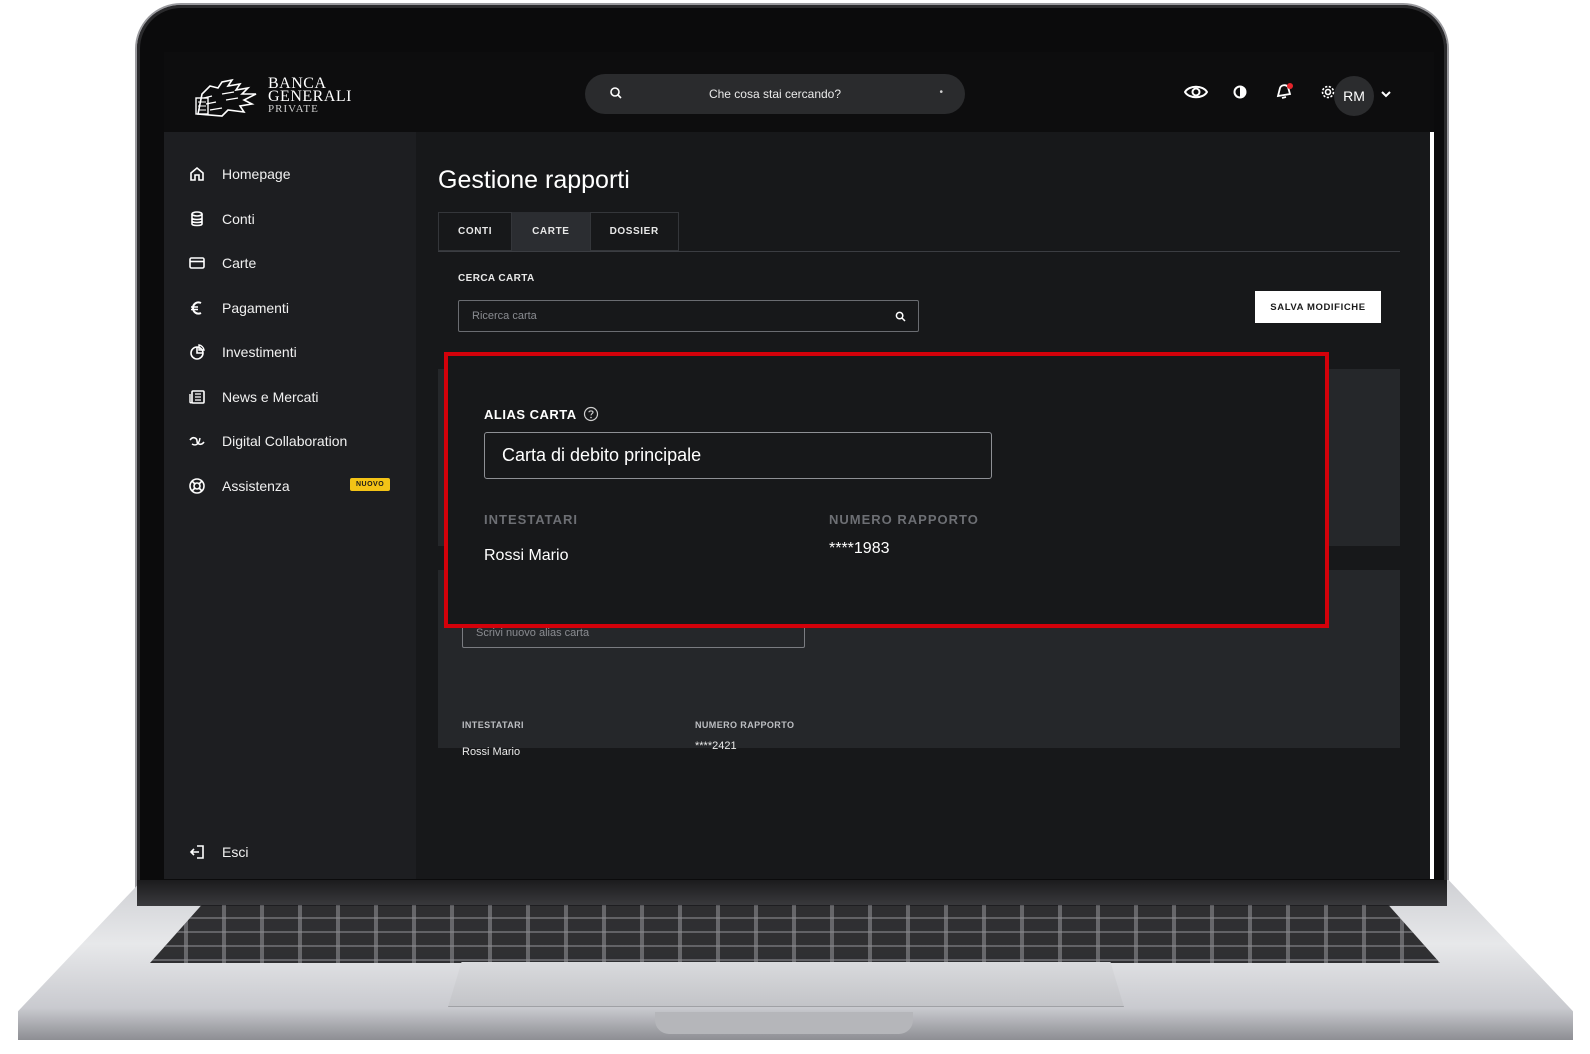 The height and width of the screenshot is (1054, 1590). What do you see at coordinates (197, 441) in the screenshot?
I see `collaboration-icon` at bounding box center [197, 441].